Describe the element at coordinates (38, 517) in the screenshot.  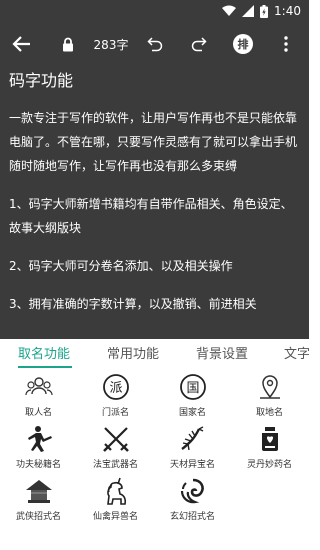
I see `tool-label: 武侠招式名` at that location.